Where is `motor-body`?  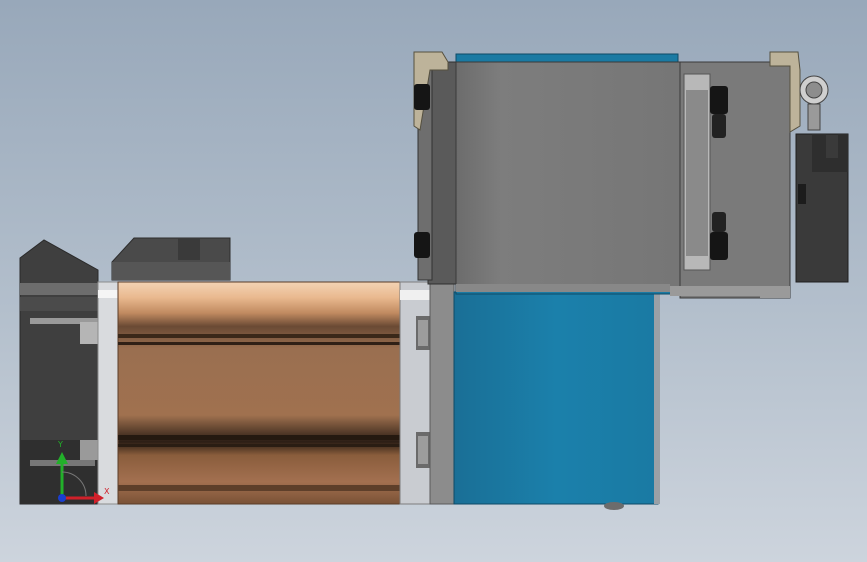
motor-body is located at coordinates (260, 393).